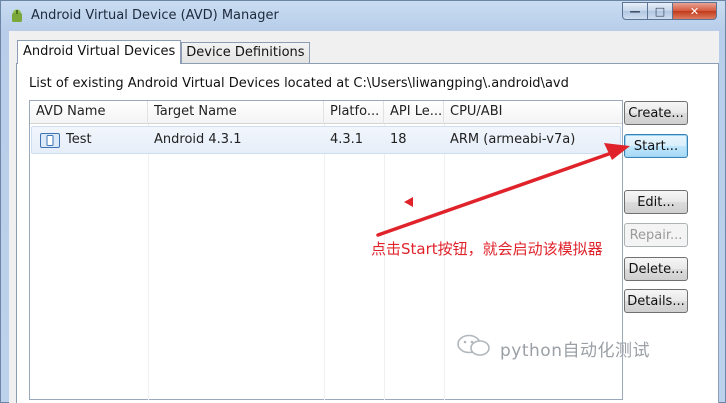 This screenshot has width=726, height=403. I want to click on platform-cell: 4.3.1, so click(347, 139).